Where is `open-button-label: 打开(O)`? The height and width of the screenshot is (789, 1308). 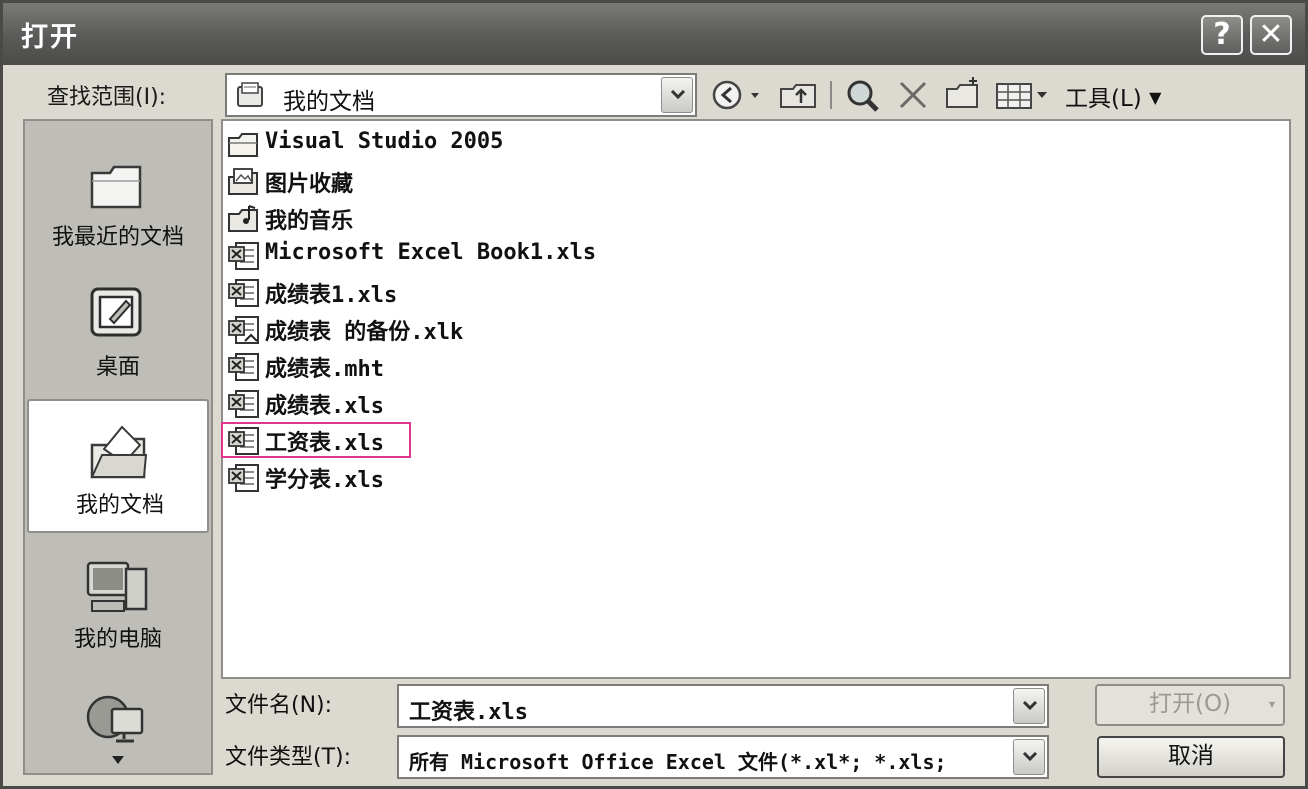 open-button-label: 打开(O) is located at coordinates (1190, 704).